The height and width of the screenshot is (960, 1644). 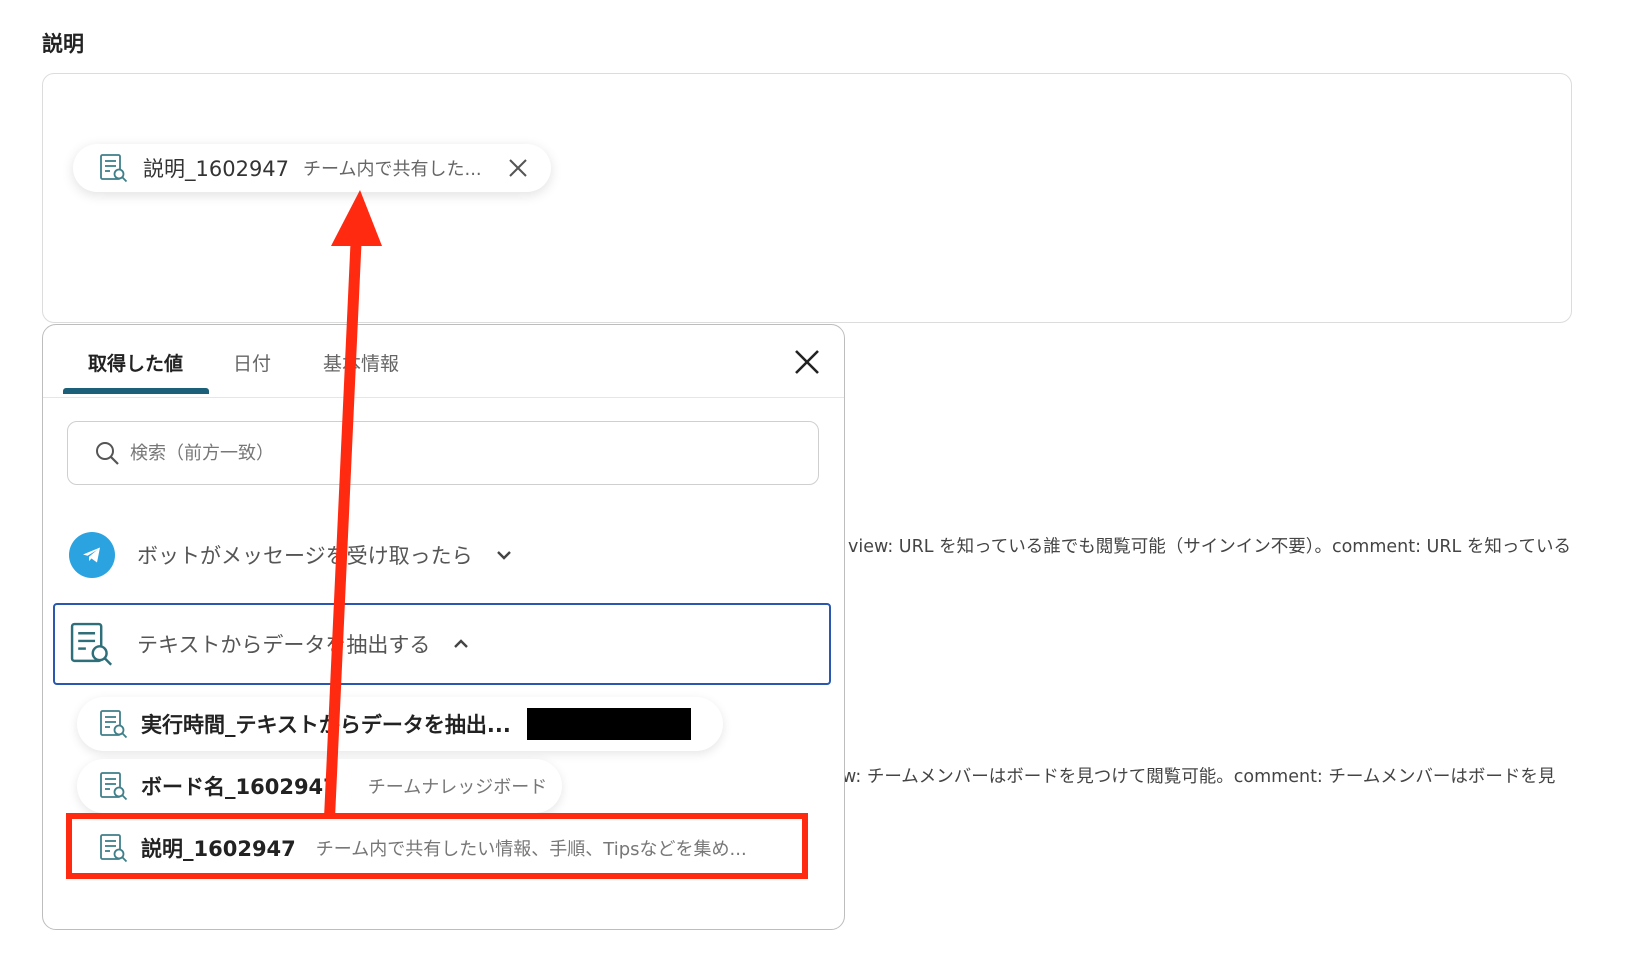 What do you see at coordinates (218, 849) in the screenshot?
I see `item-name: 説明_1602947` at bounding box center [218, 849].